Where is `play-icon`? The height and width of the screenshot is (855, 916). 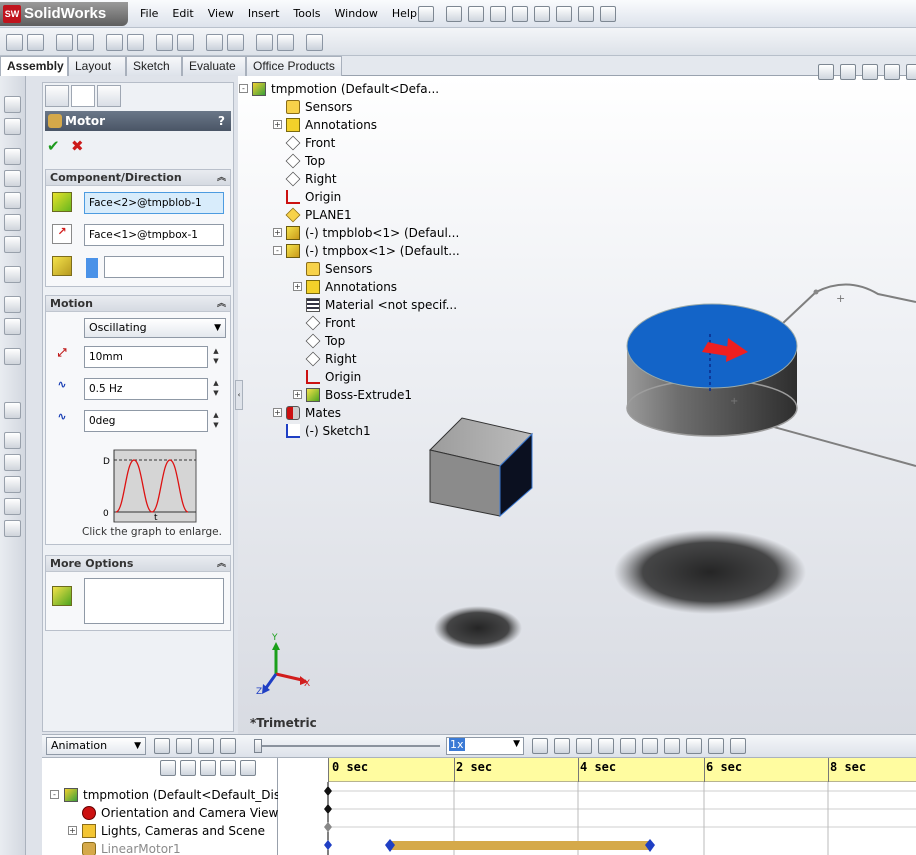 play-icon is located at coordinates (206, 746).